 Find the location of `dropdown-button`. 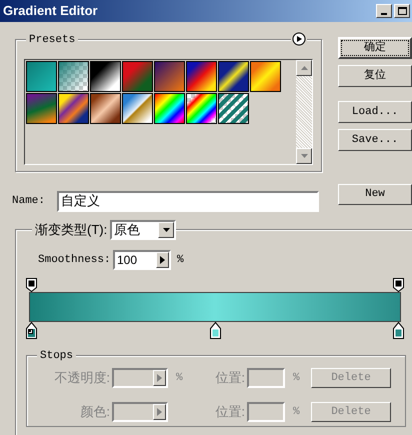

dropdown-button is located at coordinates (166, 230).